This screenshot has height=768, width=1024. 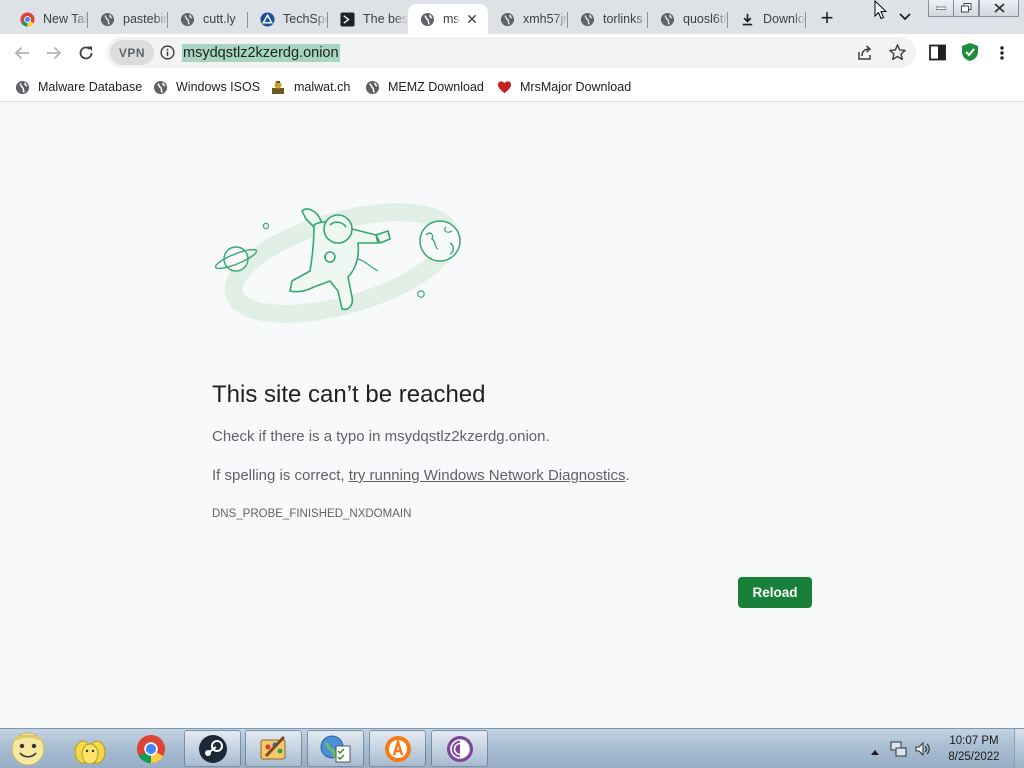 What do you see at coordinates (784, 19) in the screenshot?
I see `tab-label: Download` at bounding box center [784, 19].